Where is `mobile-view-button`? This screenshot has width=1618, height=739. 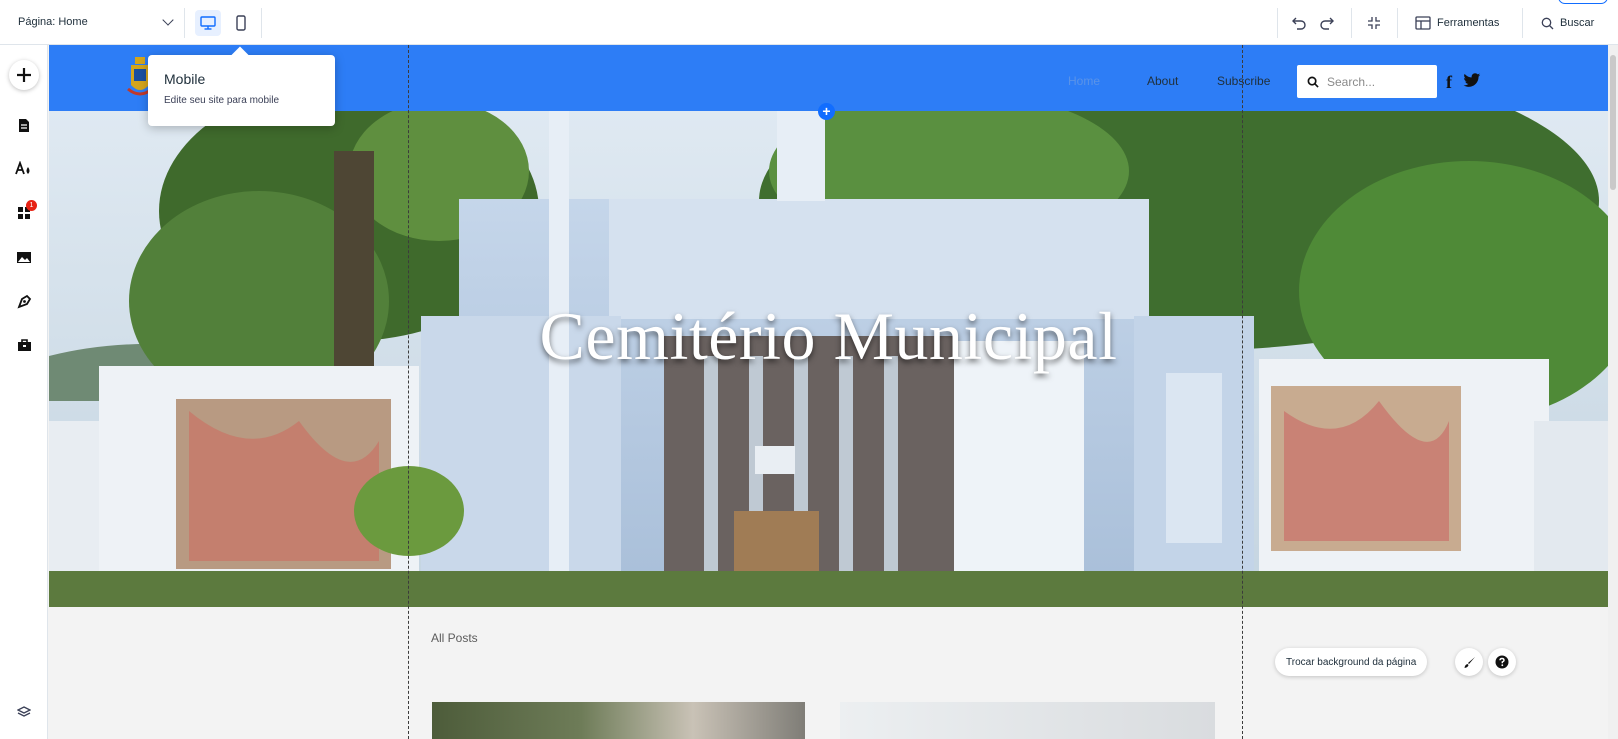 mobile-view-button is located at coordinates (241, 23).